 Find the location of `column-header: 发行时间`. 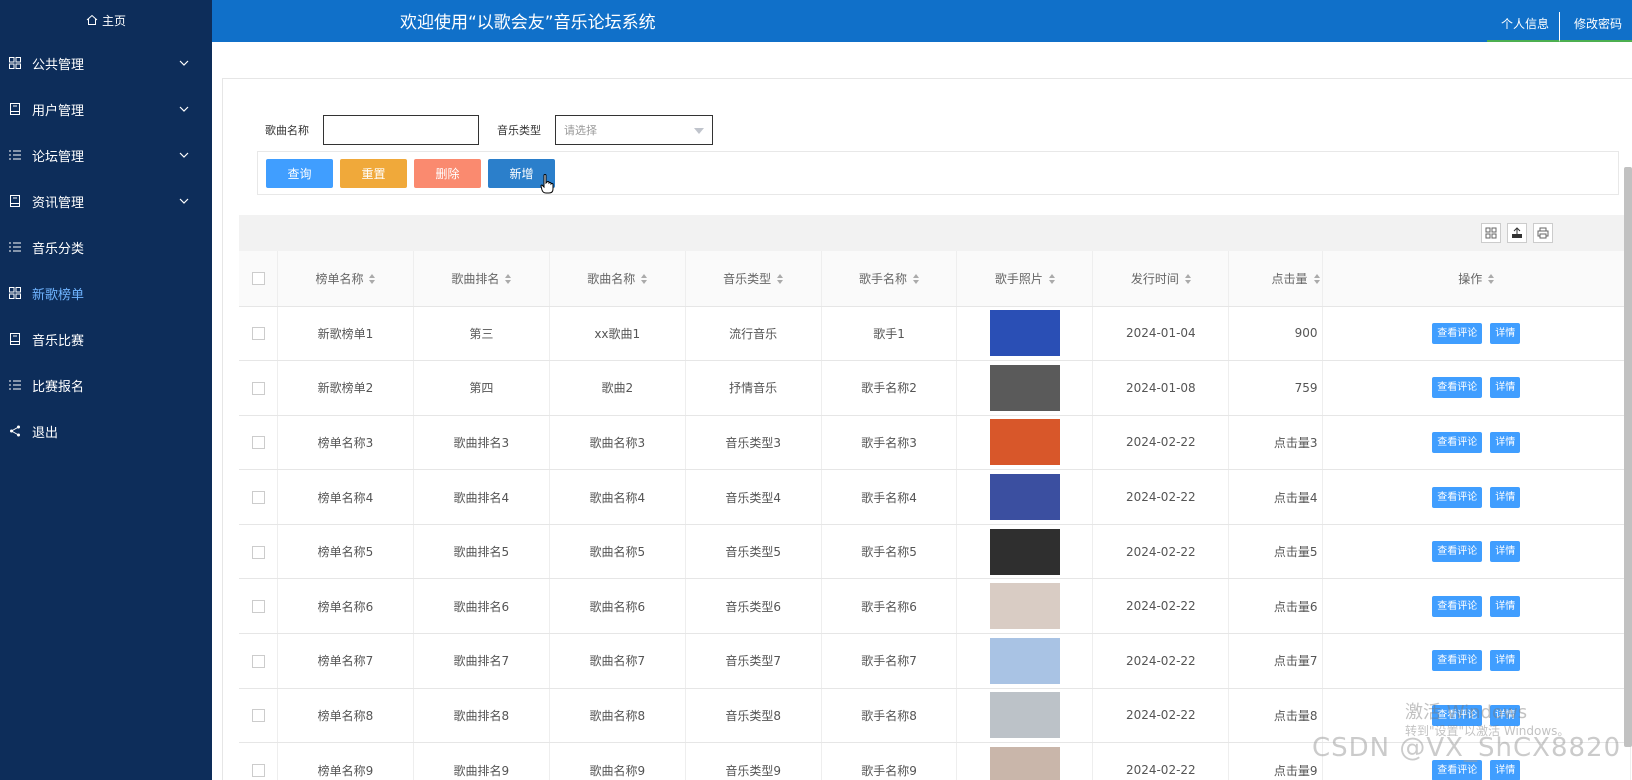

column-header: 发行时间 is located at coordinates (1161, 279).